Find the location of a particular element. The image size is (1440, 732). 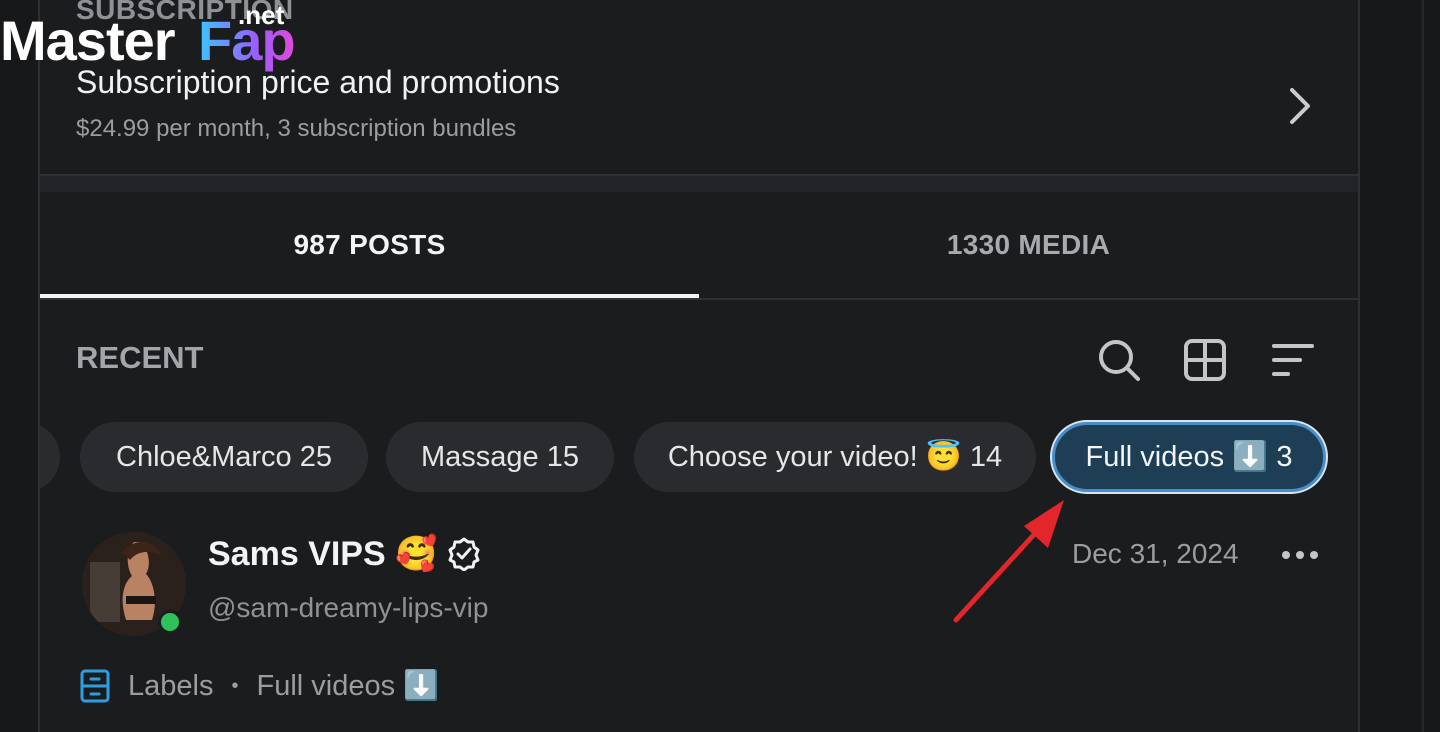

online-status-indicator is located at coordinates (170, 622).